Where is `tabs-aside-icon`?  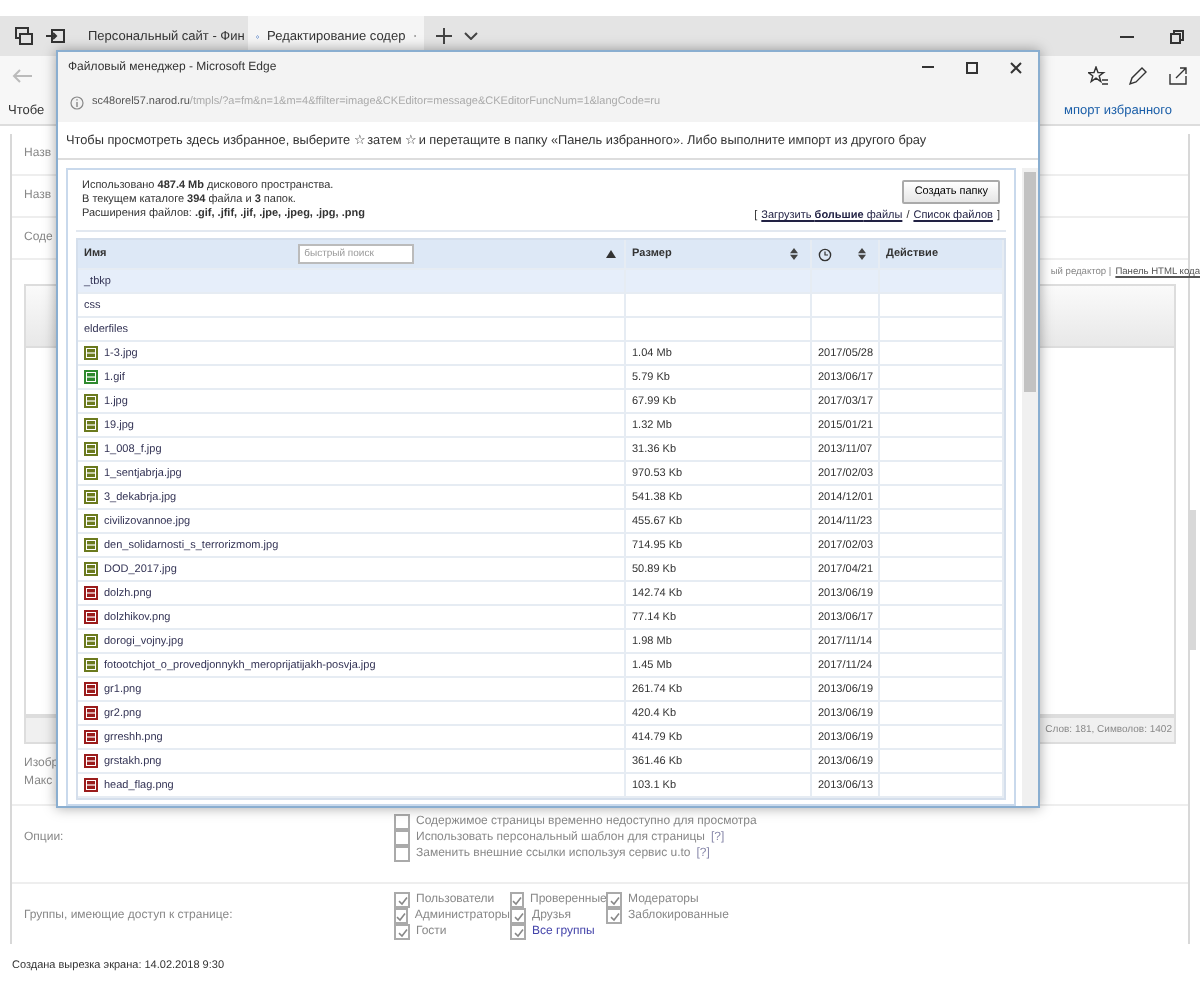
tabs-aside-icon is located at coordinates (24, 36).